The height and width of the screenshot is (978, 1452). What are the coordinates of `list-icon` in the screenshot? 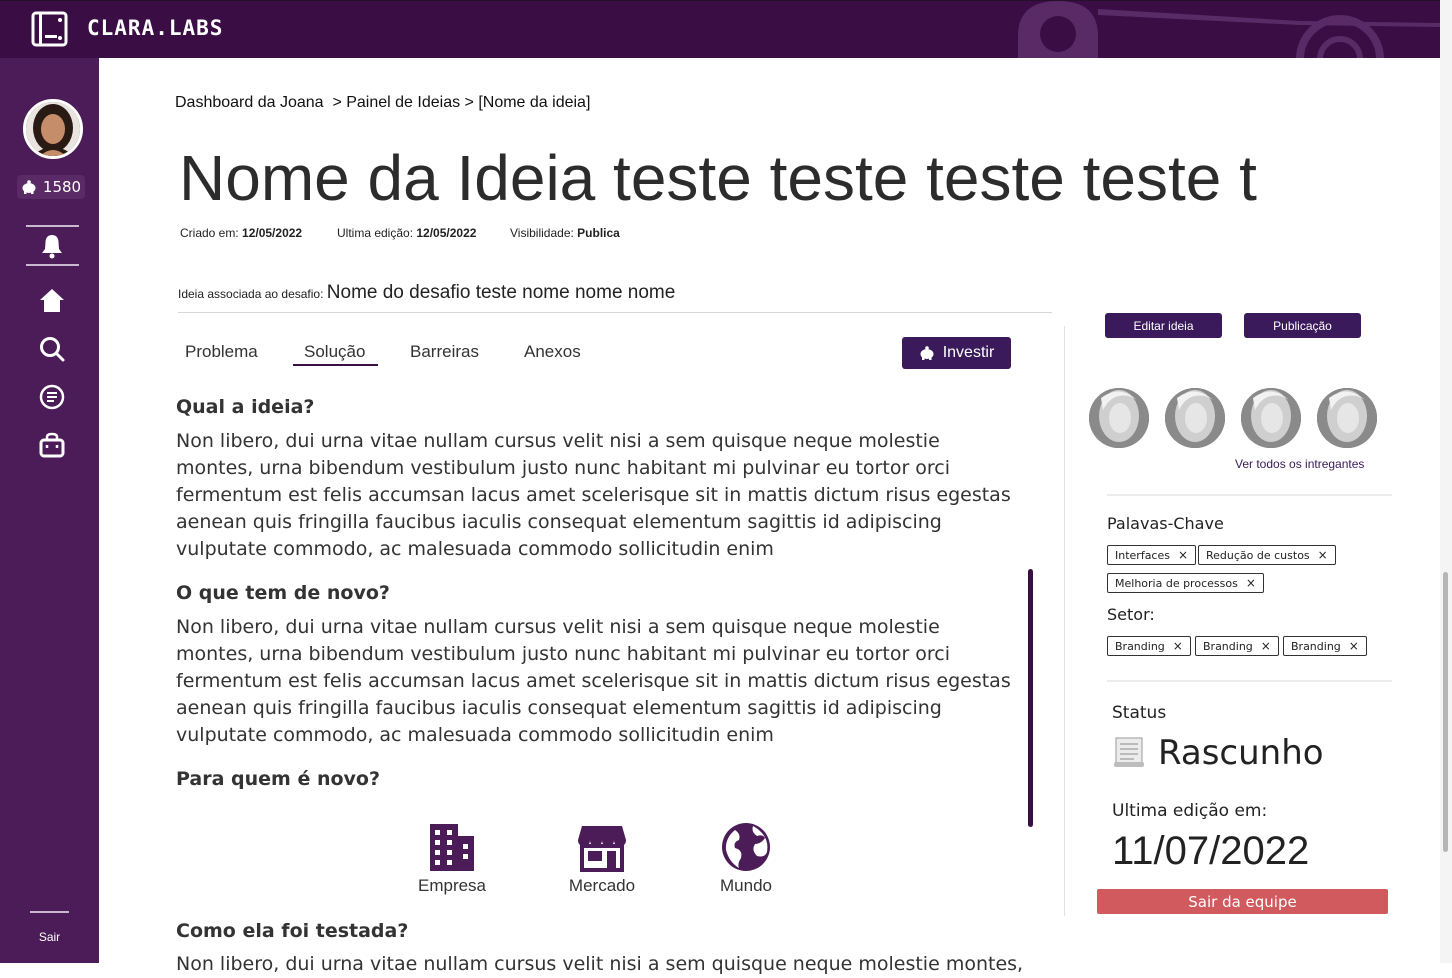 It's located at (52, 397).